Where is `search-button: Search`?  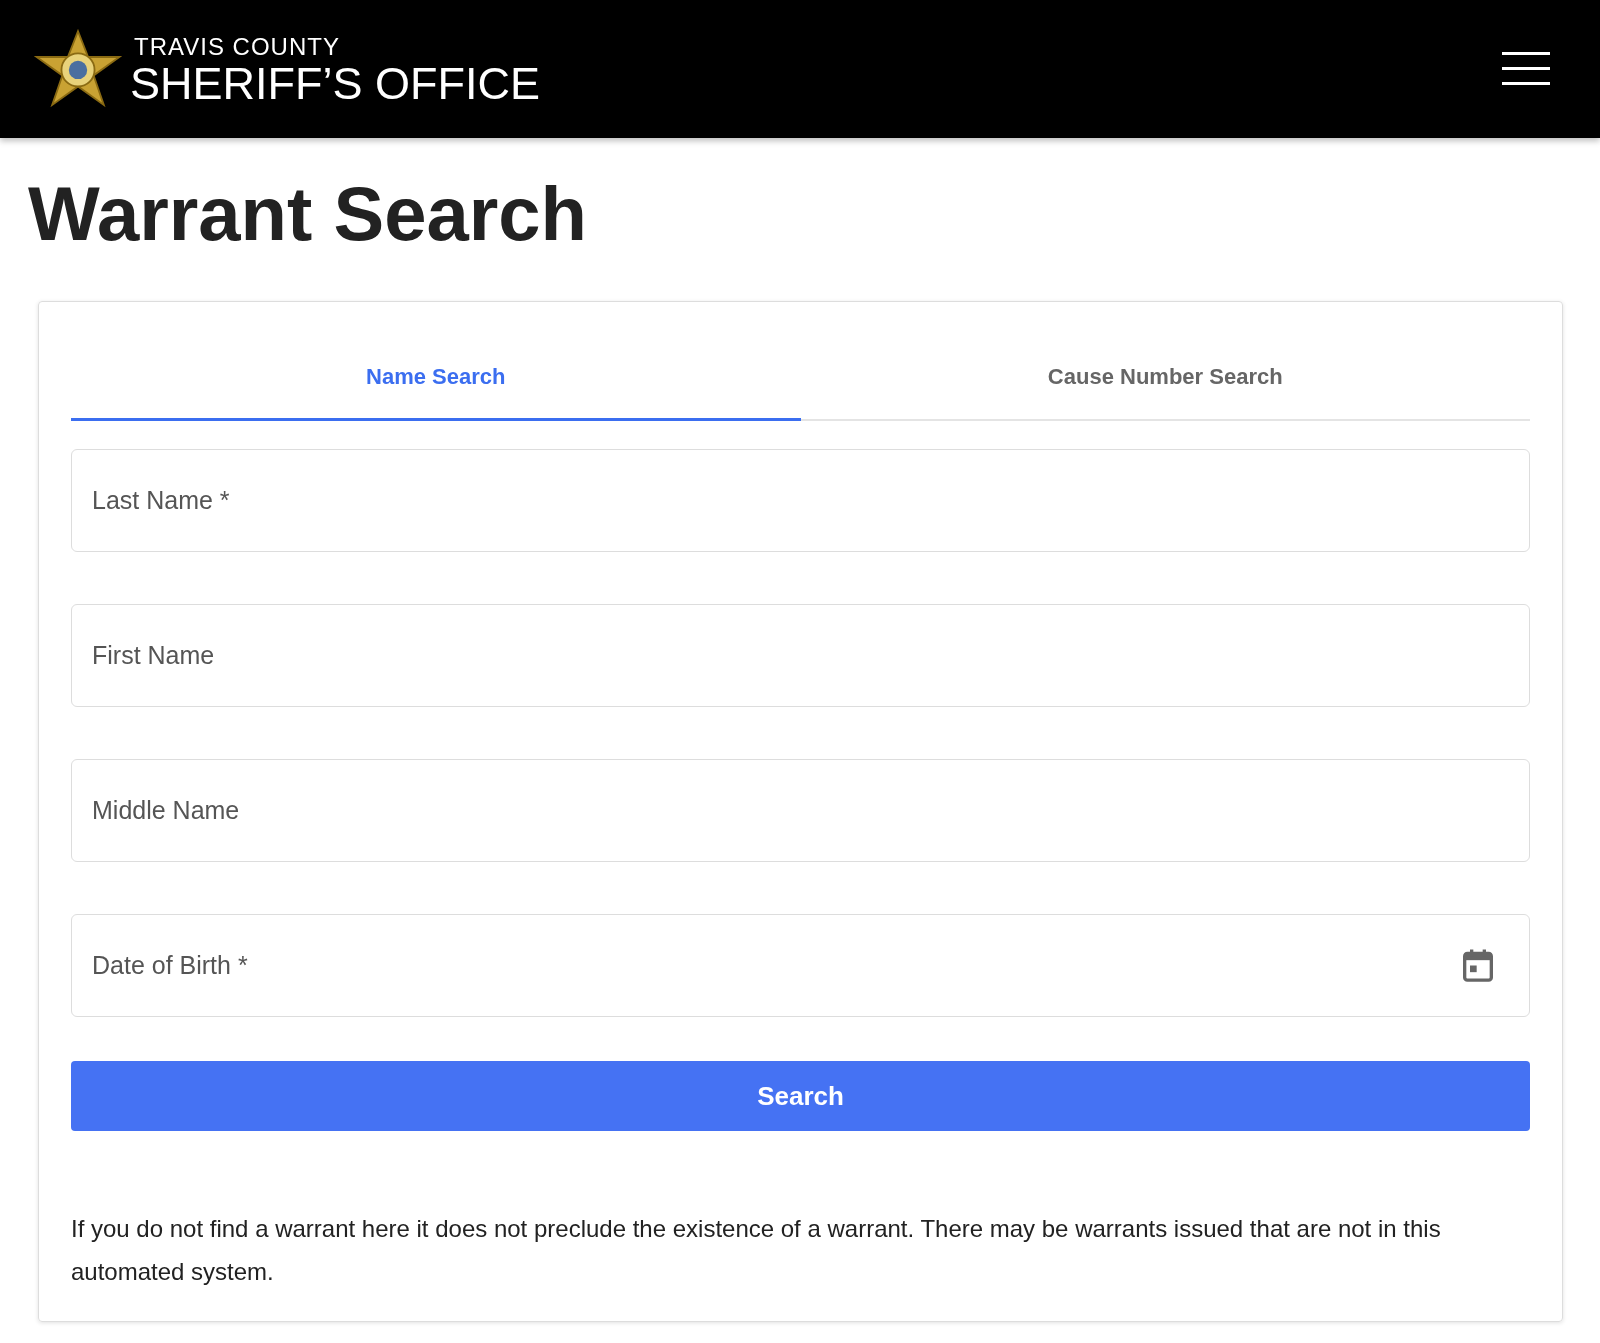 search-button: Search is located at coordinates (800, 1096).